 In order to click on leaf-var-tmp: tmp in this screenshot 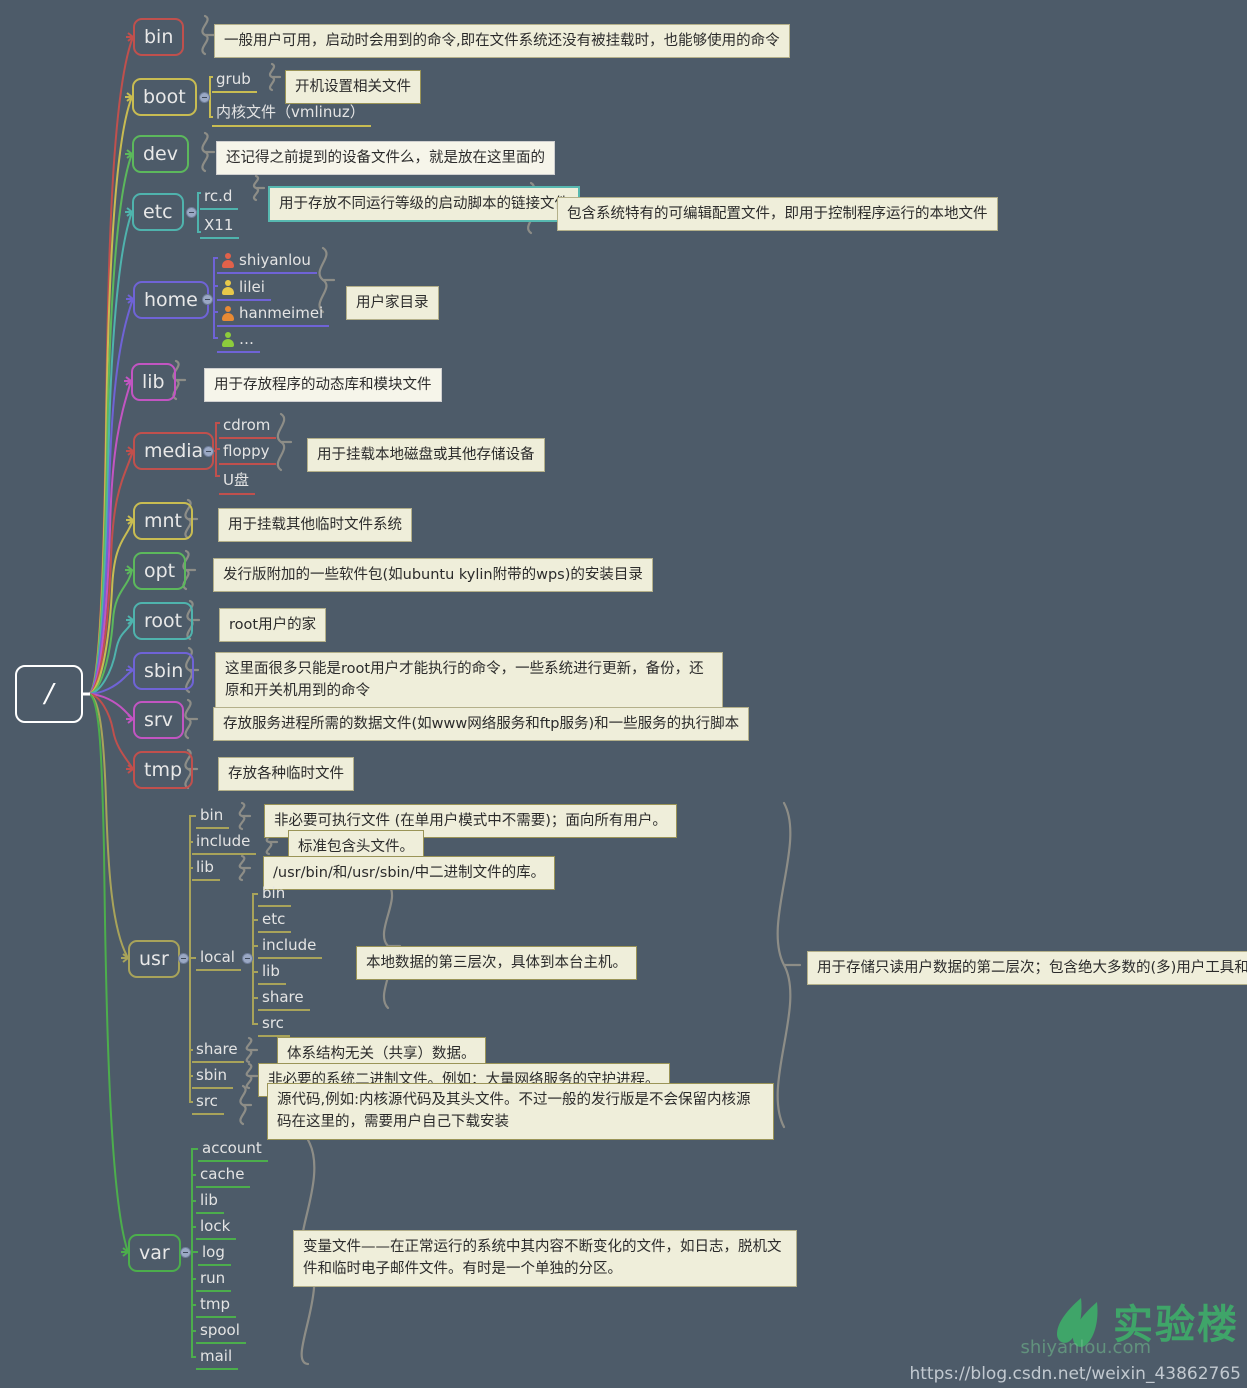, I will do `click(216, 1306)`.